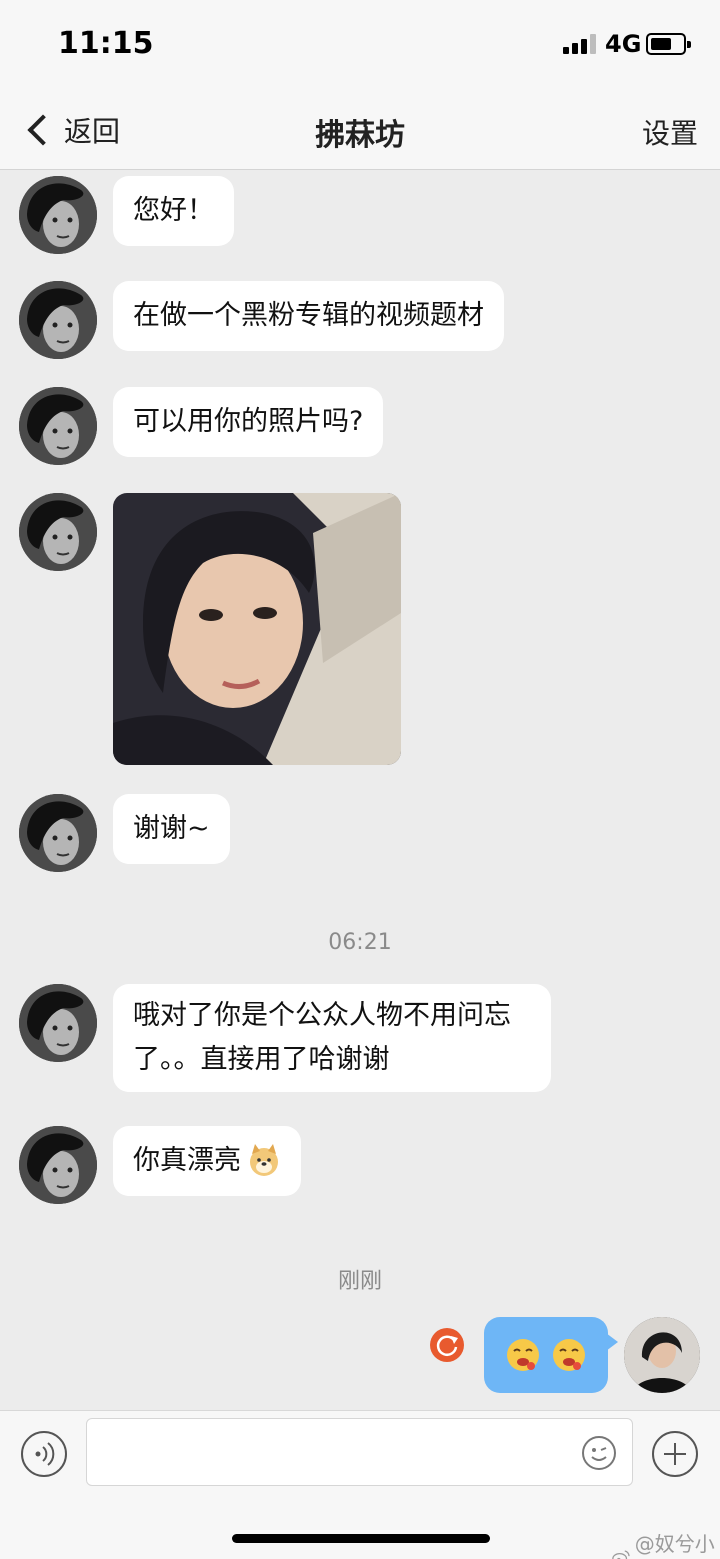 This screenshot has height=1559, width=720. Describe the element at coordinates (361, 1538) in the screenshot. I see `home-indicator` at that location.